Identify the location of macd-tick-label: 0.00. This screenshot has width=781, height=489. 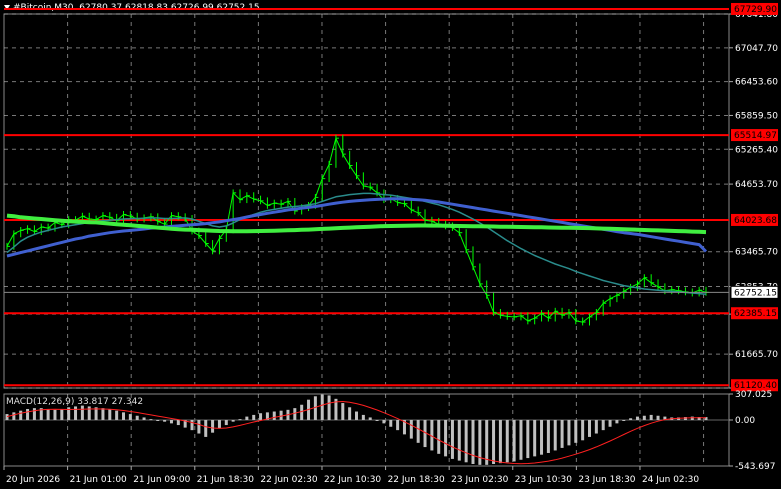
(745, 421).